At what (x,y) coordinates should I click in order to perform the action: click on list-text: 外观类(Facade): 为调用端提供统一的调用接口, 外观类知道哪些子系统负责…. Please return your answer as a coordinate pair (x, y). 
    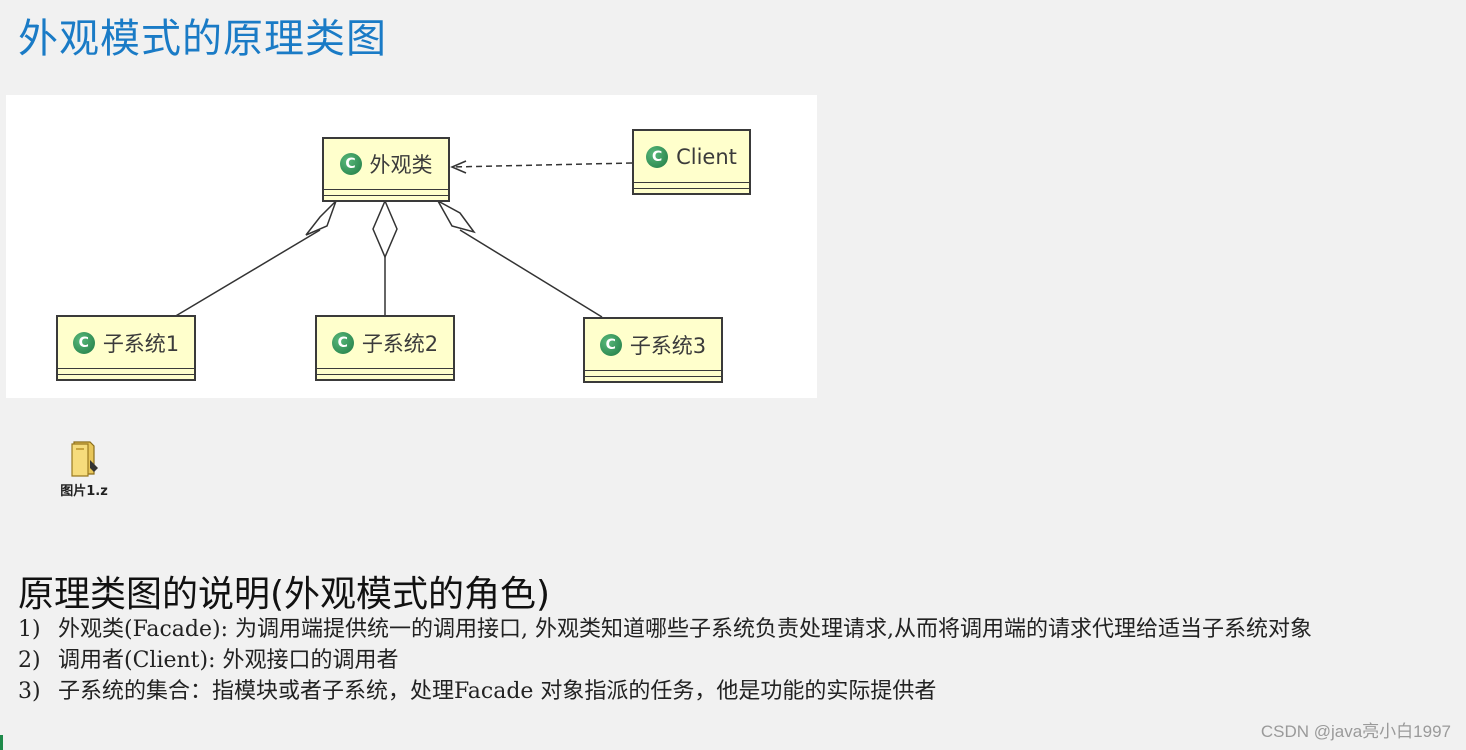
    Looking at the image, I should click on (685, 629).